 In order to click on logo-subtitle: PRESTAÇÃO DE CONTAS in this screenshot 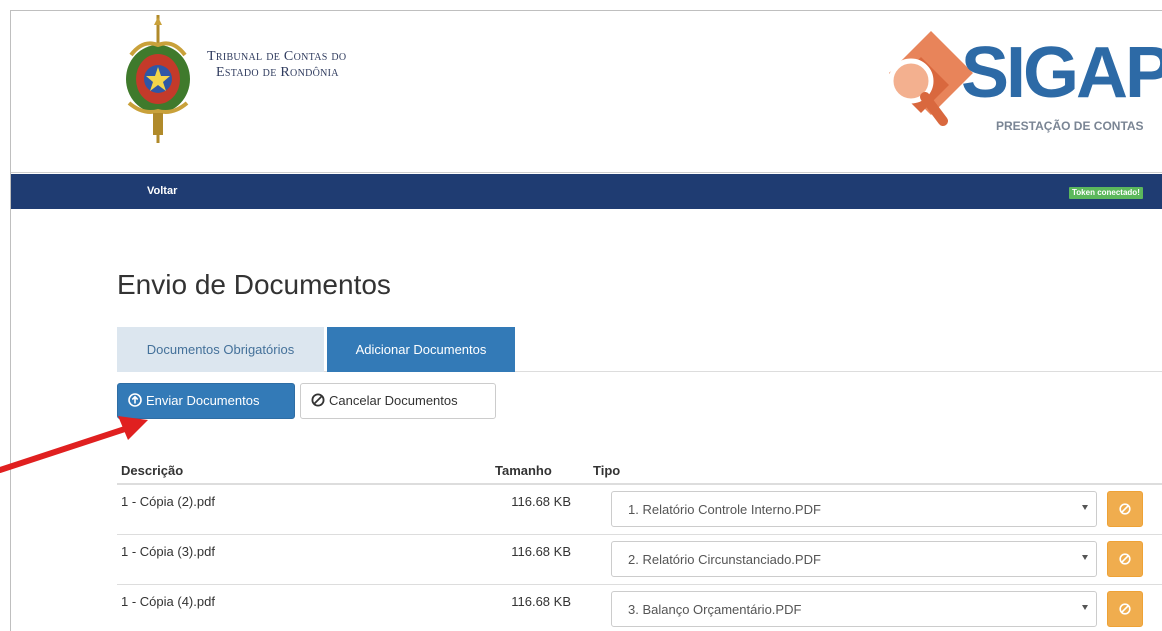, I will do `click(1070, 126)`.